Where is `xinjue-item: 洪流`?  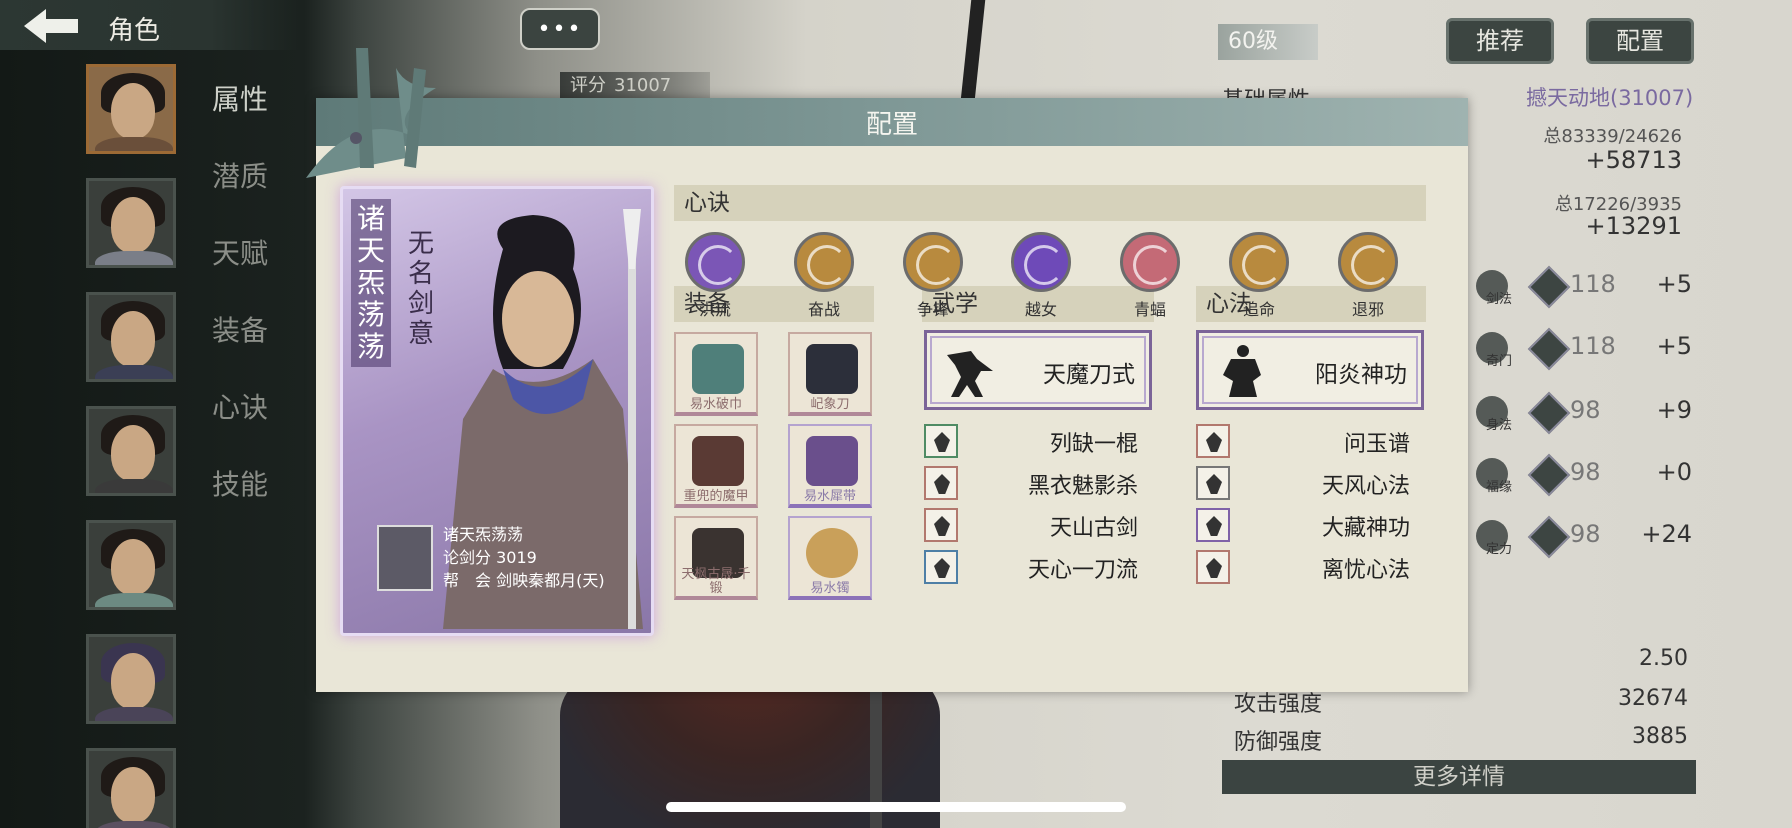
xinjue-item: 洪流 is located at coordinates (715, 276).